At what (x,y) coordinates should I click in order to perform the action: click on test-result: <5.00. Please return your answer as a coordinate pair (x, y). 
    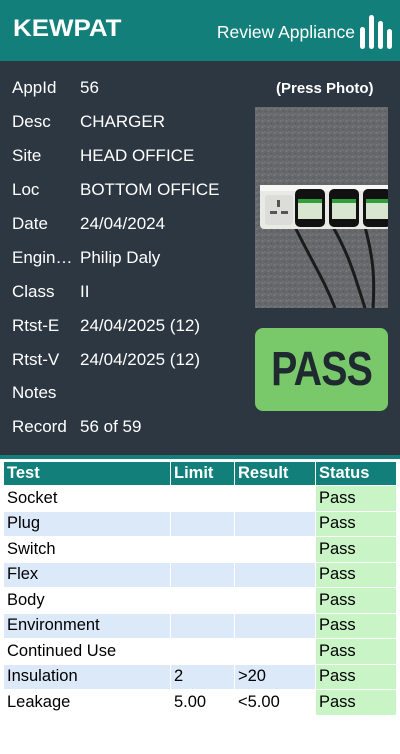
    Looking at the image, I should click on (275, 702).